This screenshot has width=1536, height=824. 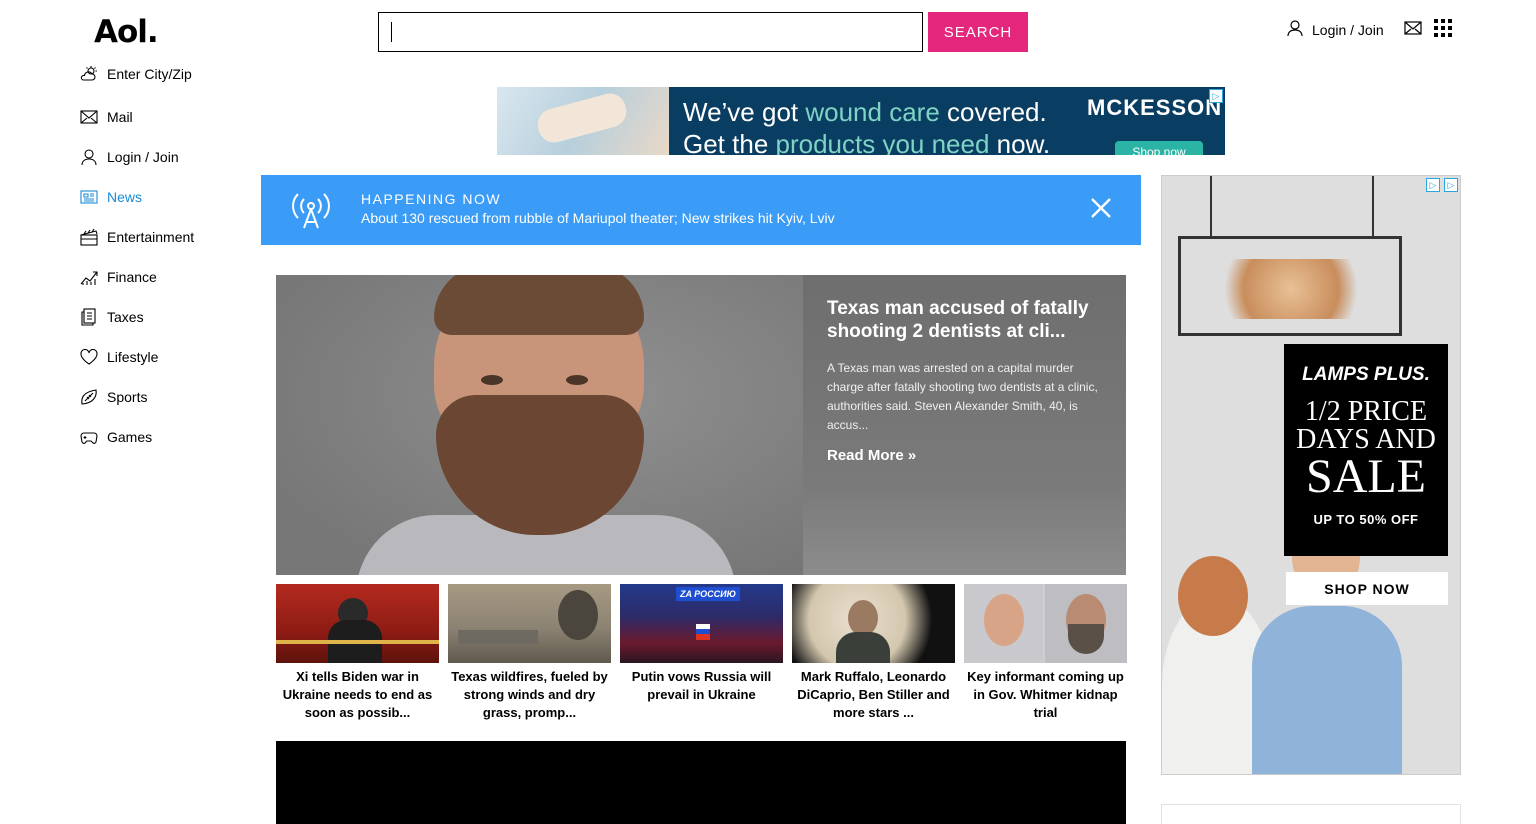 I want to click on ad-brand: LAMPS PLUS., so click(x=1366, y=374).